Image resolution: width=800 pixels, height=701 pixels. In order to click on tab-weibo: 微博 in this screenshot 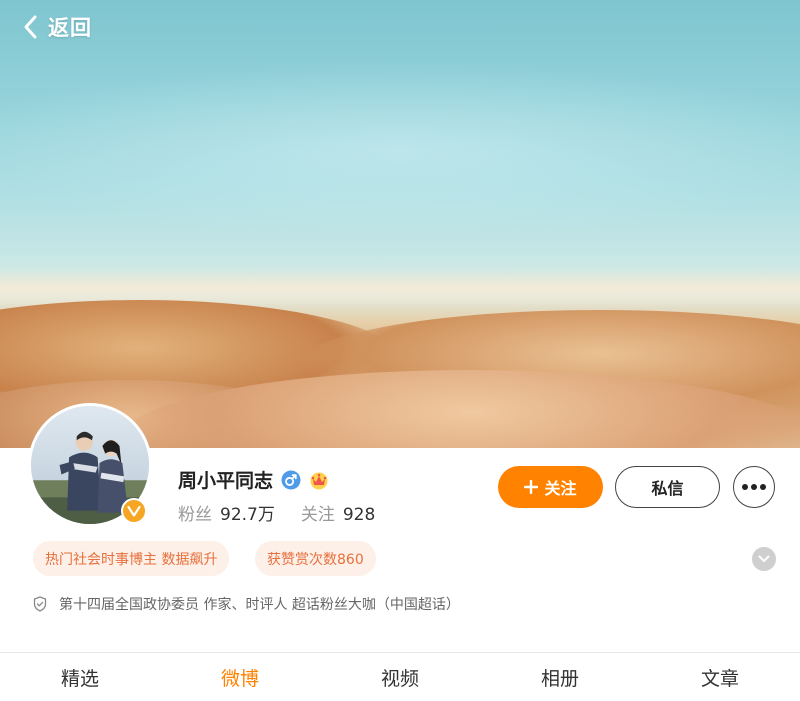, I will do `click(240, 677)`.